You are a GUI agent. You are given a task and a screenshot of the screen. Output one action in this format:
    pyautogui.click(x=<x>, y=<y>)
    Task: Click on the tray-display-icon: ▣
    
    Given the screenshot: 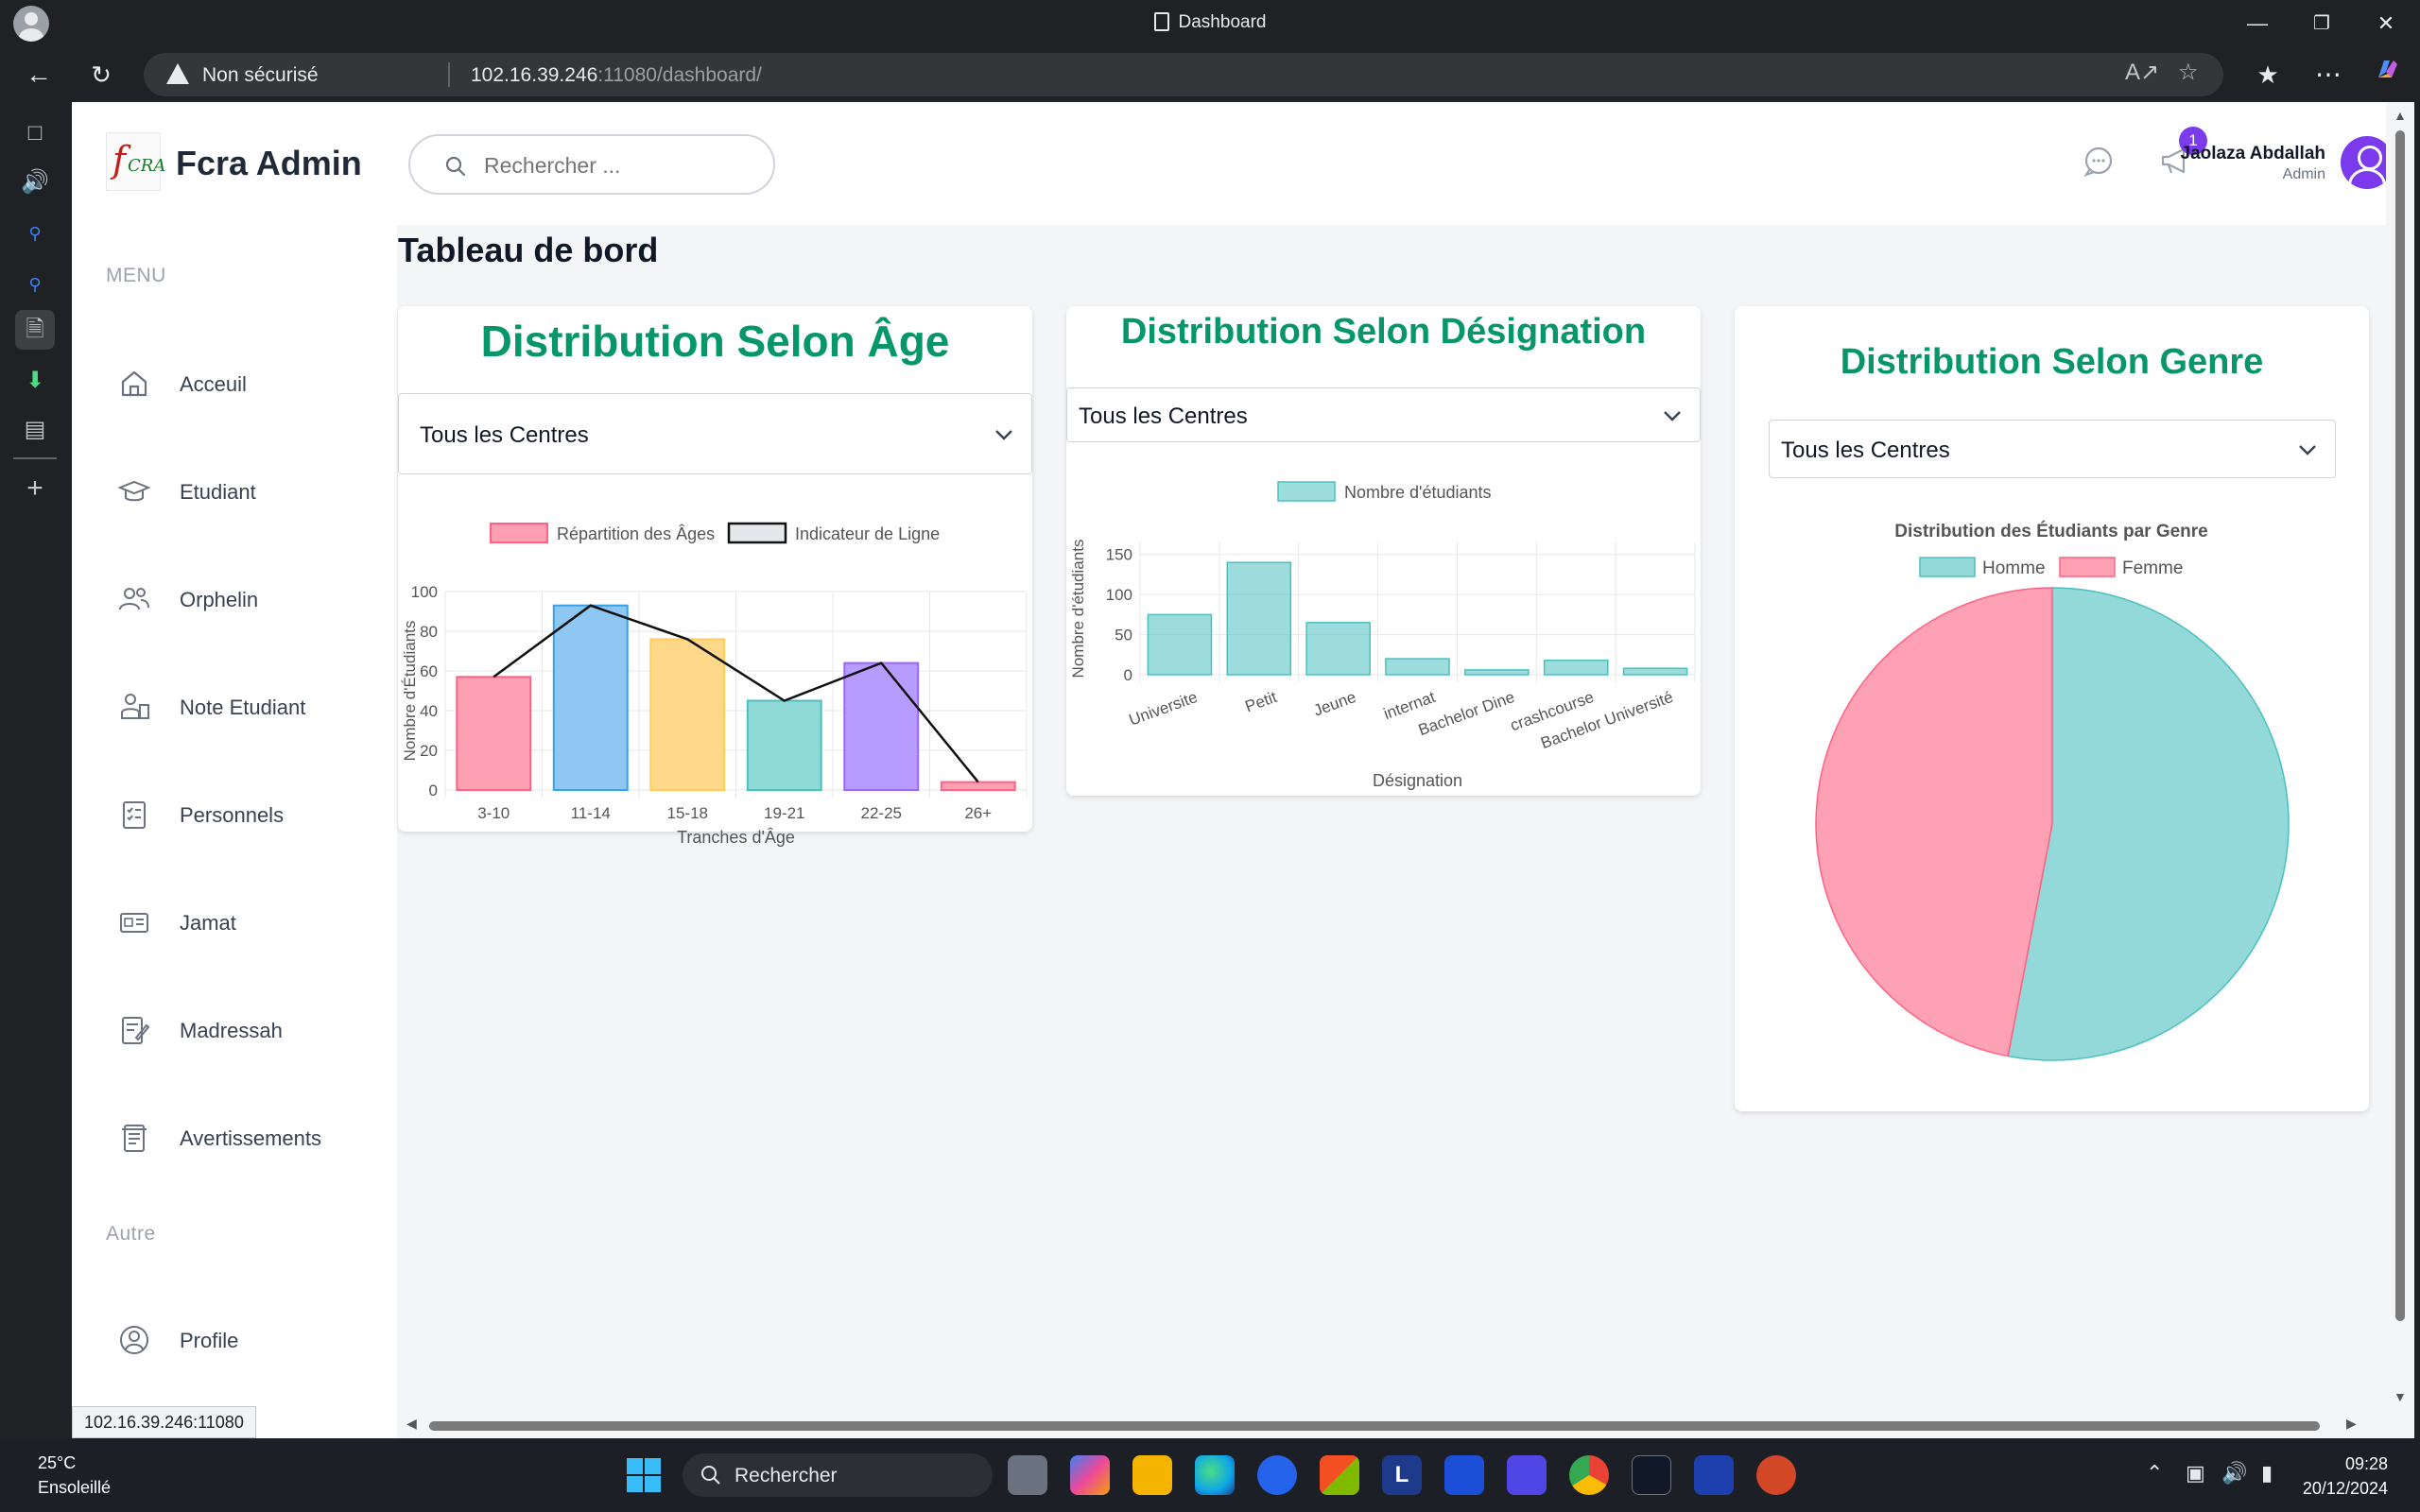 What is the action you would take?
    pyautogui.click(x=2195, y=1473)
    